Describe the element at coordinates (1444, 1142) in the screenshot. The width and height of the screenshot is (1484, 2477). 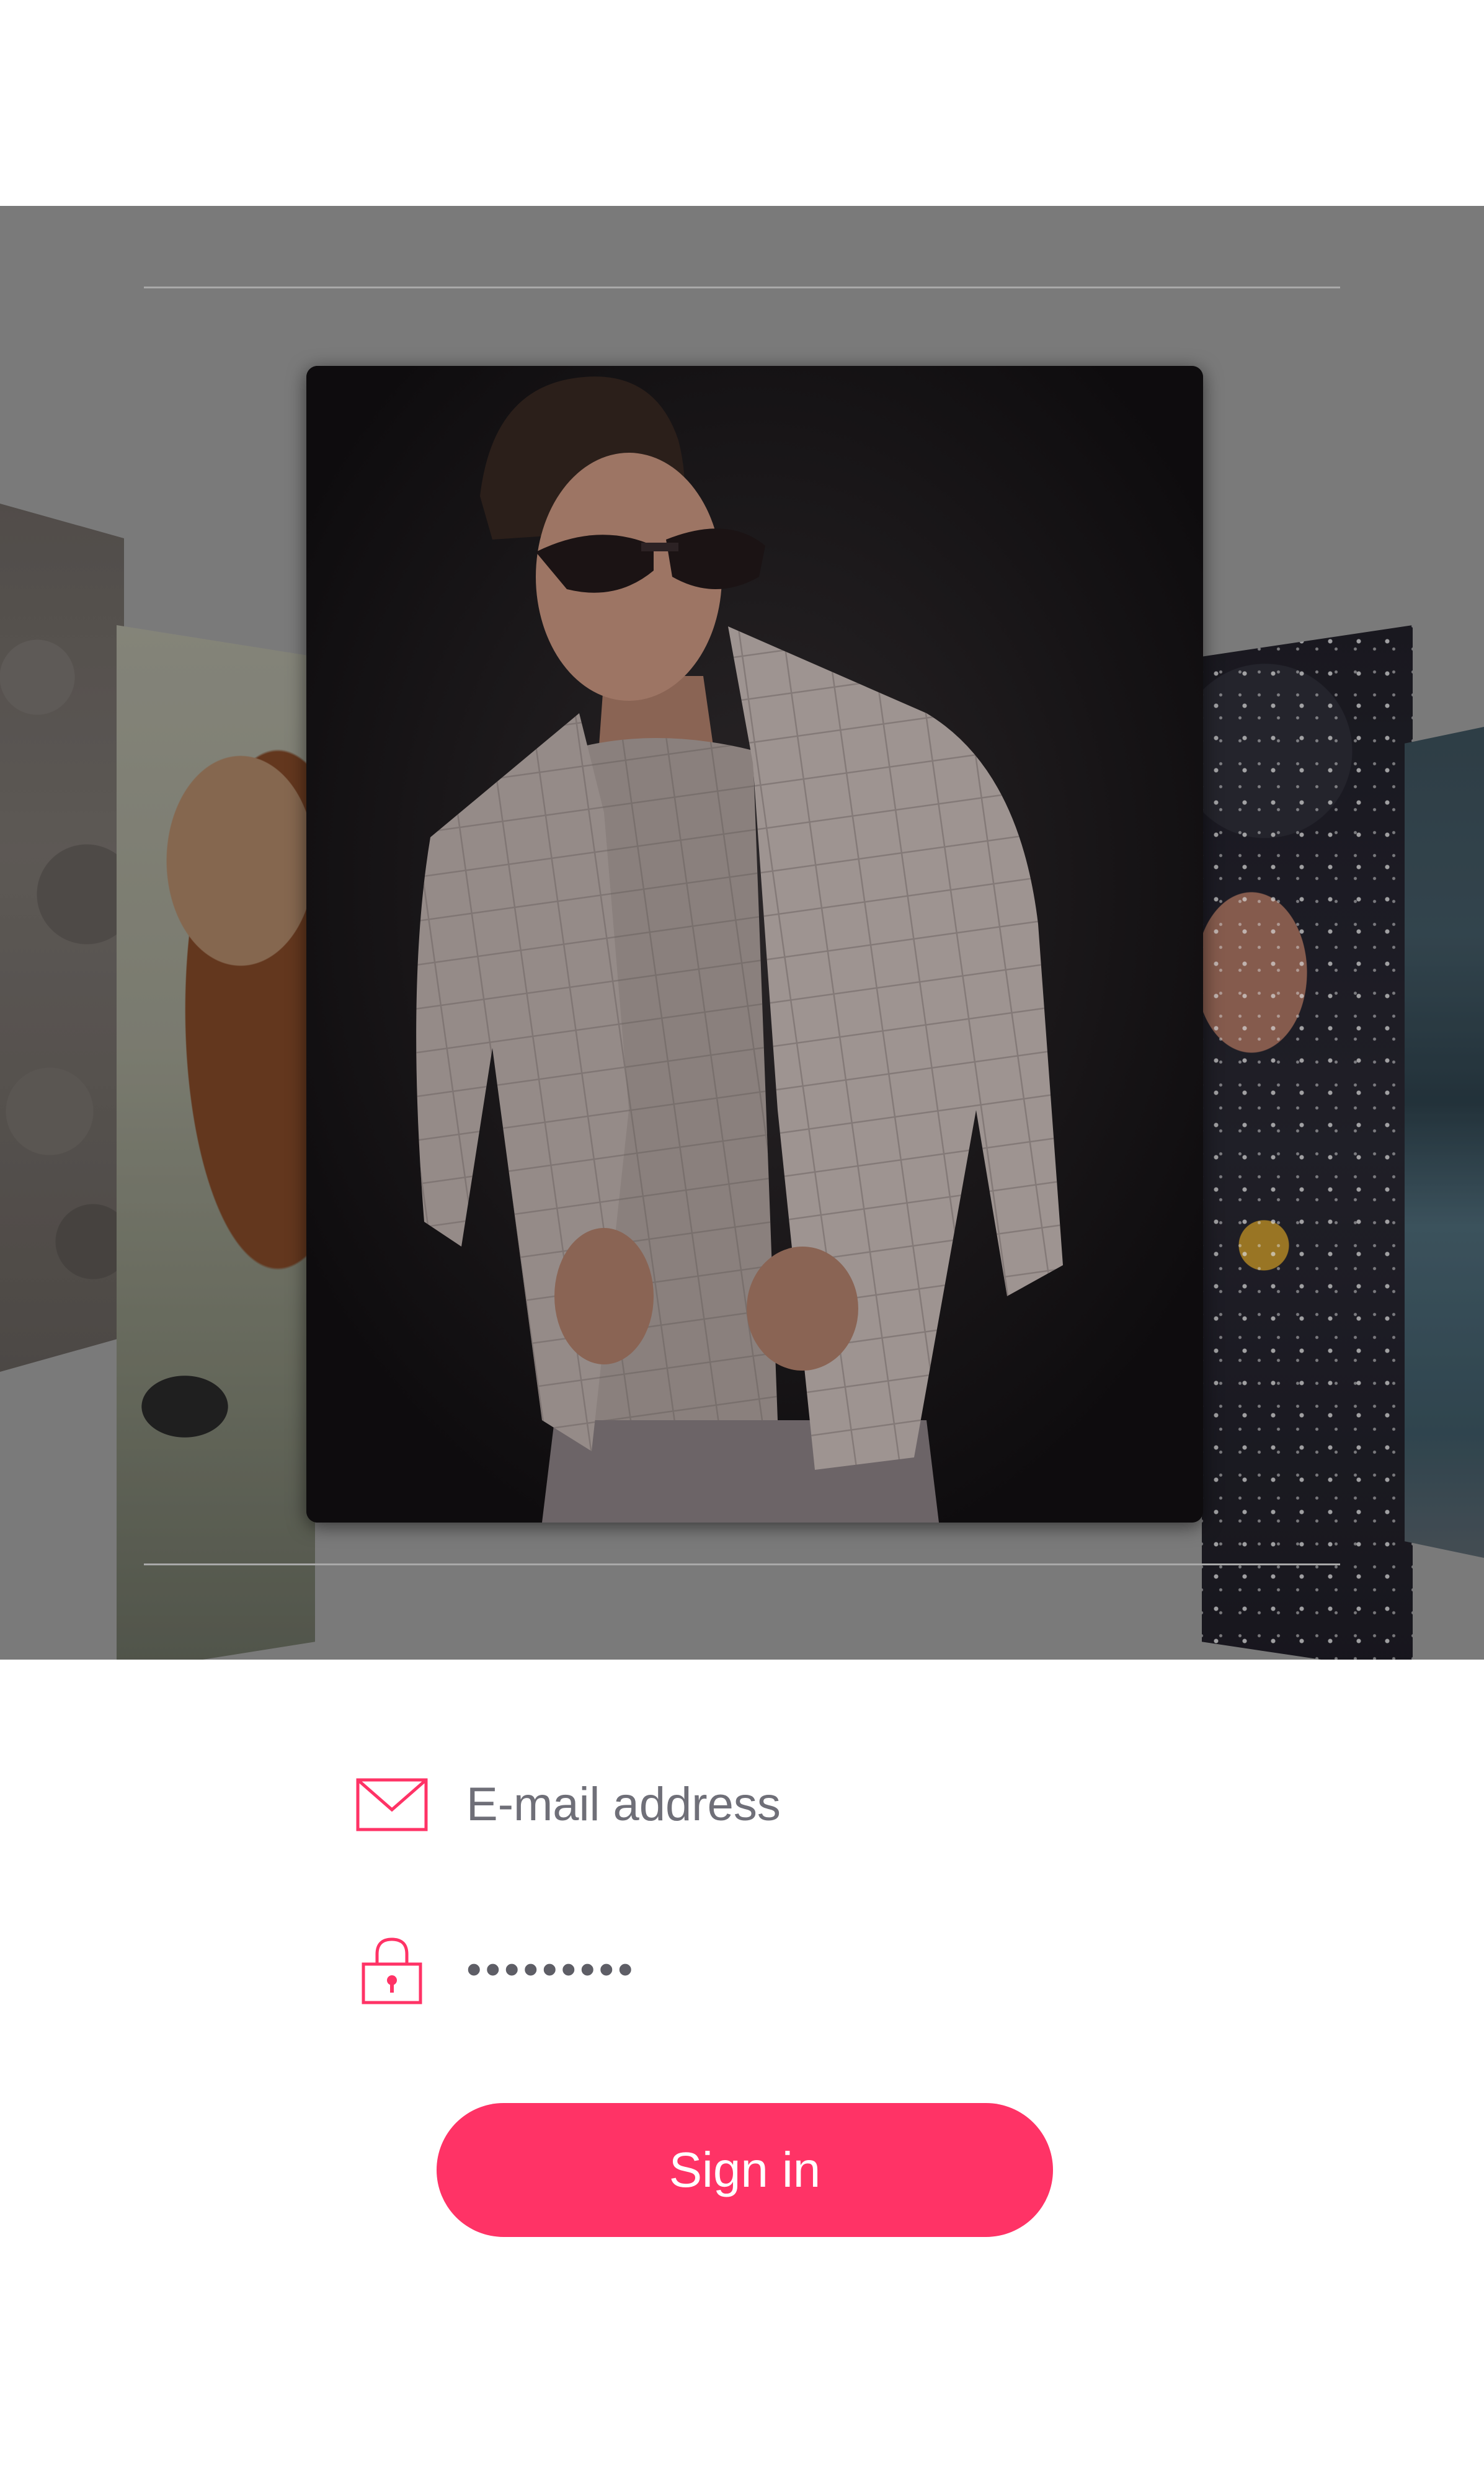
I see `gallery-photo-lake` at that location.